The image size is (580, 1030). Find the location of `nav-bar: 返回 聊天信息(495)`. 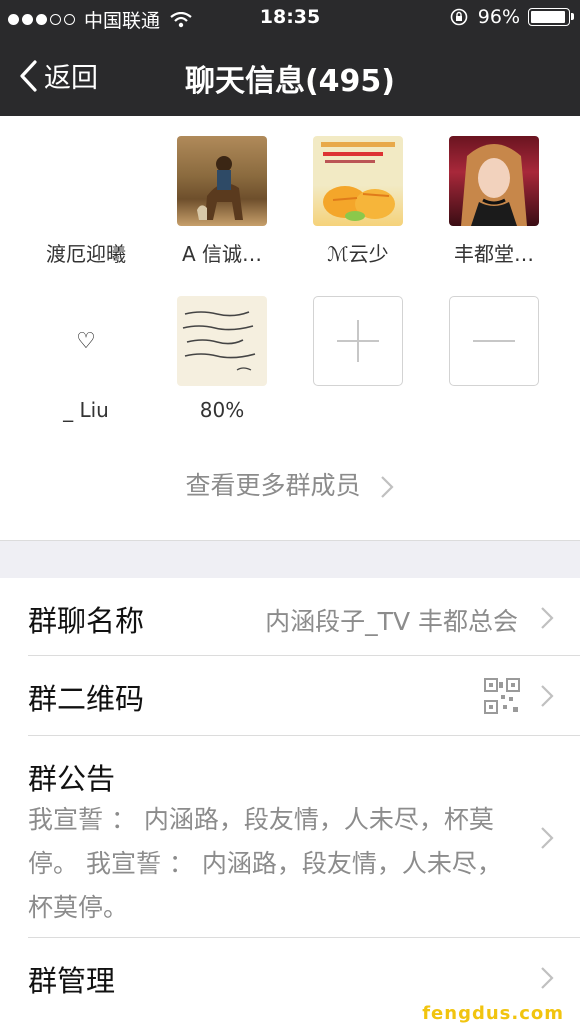

nav-bar: 返回 聊天信息(495) is located at coordinates (290, 77).